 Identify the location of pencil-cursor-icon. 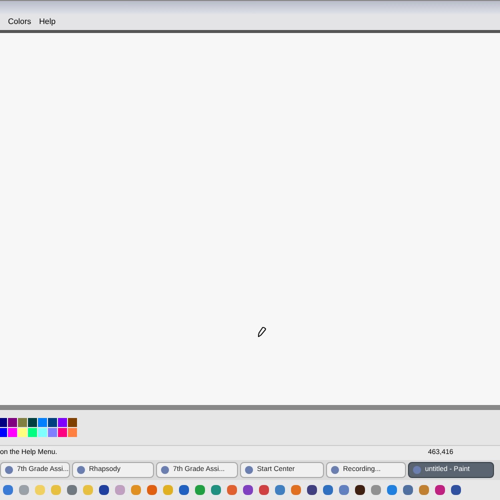
(262, 332).